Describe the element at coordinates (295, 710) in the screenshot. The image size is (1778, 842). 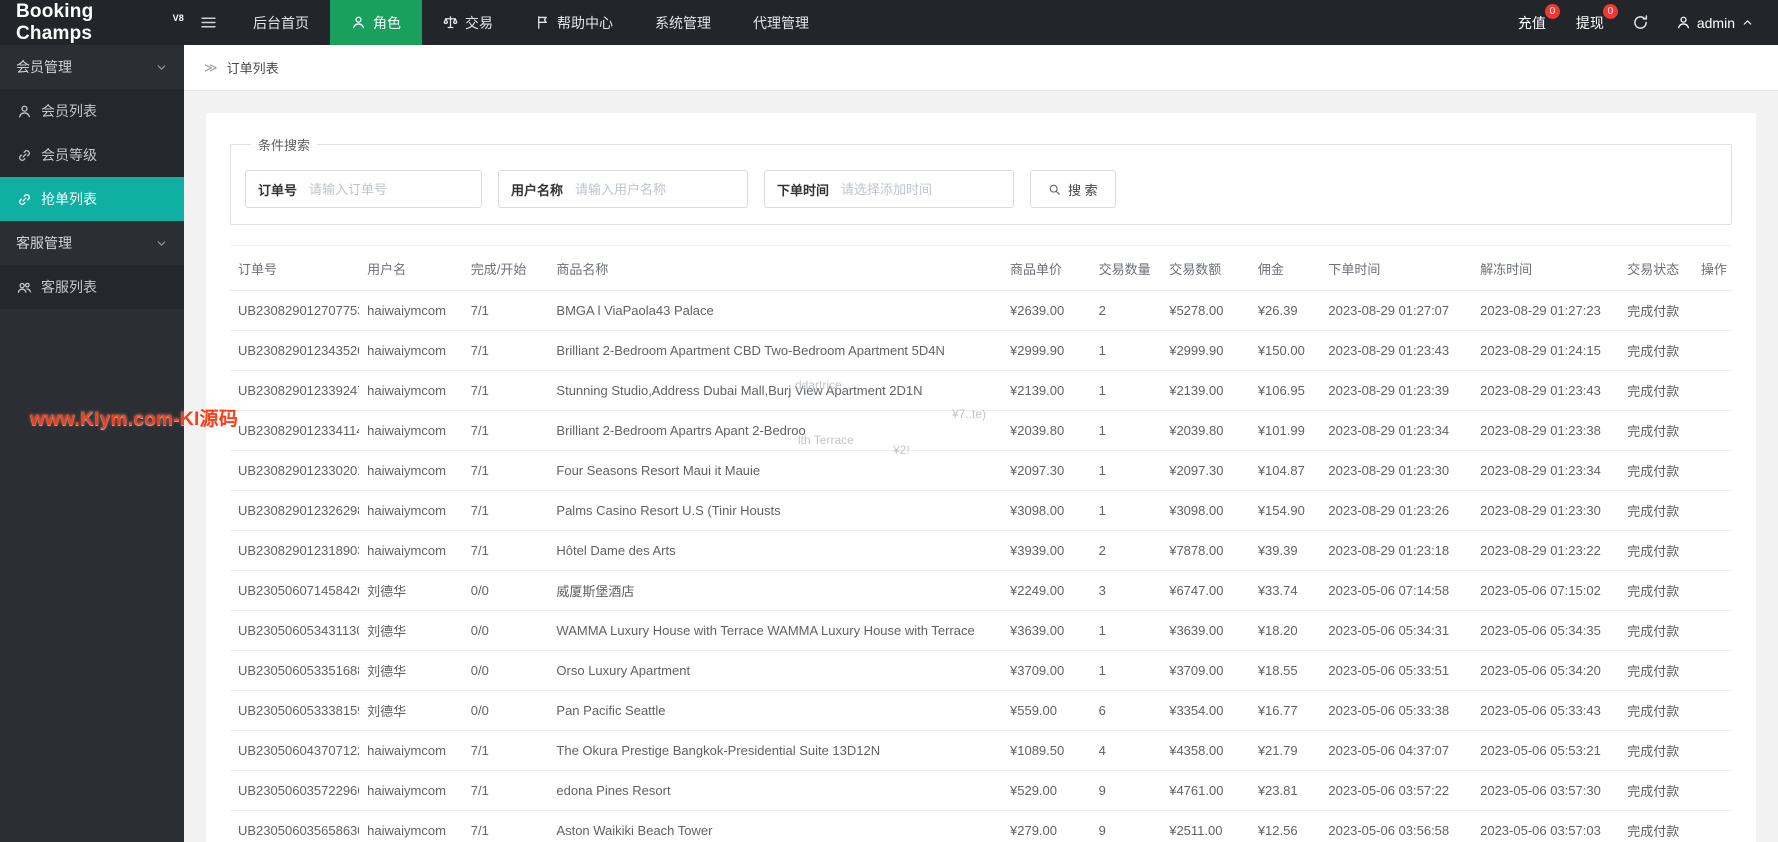
I see `cell-order-no: UB2305060533381597` at that location.